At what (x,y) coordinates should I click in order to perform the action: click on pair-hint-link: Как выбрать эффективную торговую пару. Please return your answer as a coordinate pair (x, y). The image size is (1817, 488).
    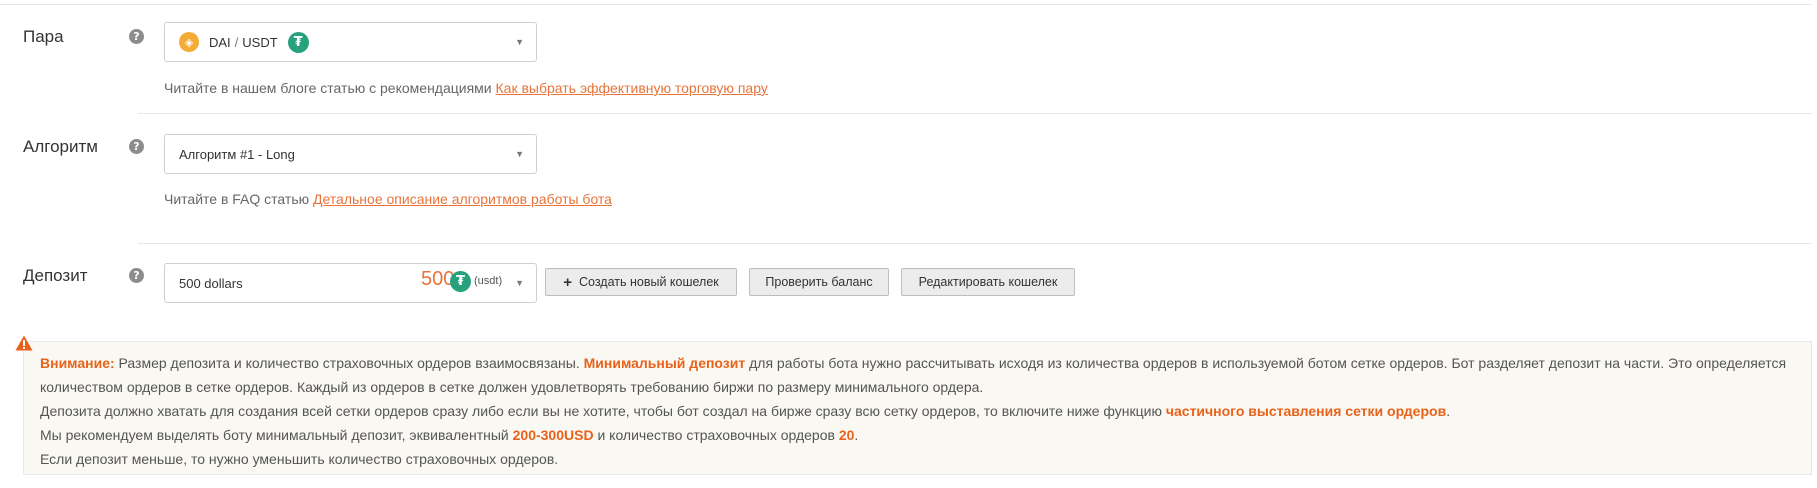
    Looking at the image, I should click on (632, 88).